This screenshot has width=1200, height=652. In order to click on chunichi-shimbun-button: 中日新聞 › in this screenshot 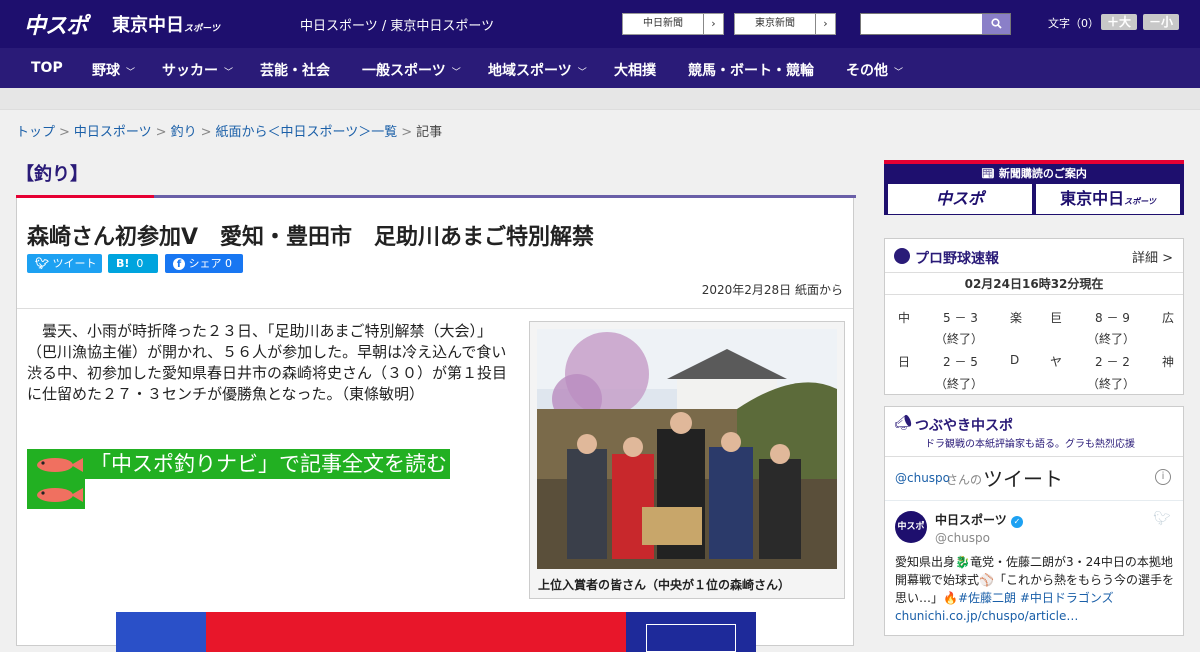, I will do `click(673, 24)`.